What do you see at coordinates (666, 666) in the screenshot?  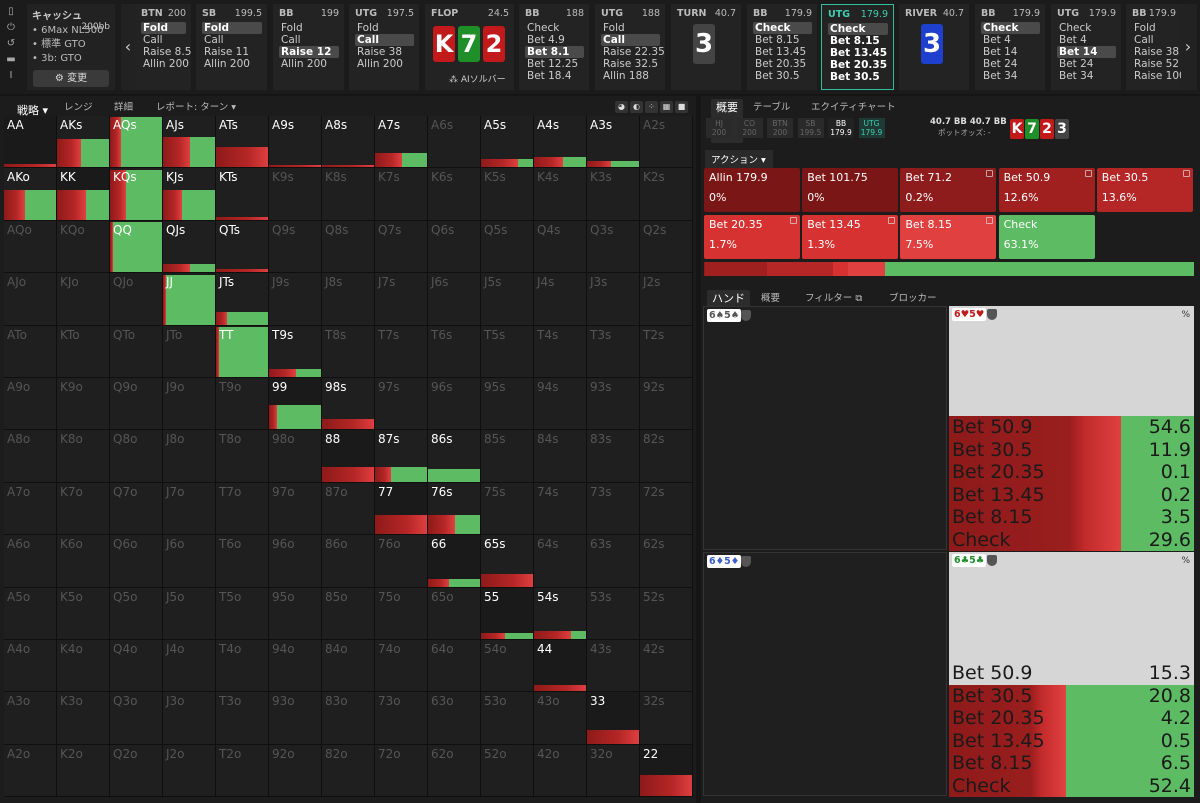 I see `range-cell-42s: 42s` at bounding box center [666, 666].